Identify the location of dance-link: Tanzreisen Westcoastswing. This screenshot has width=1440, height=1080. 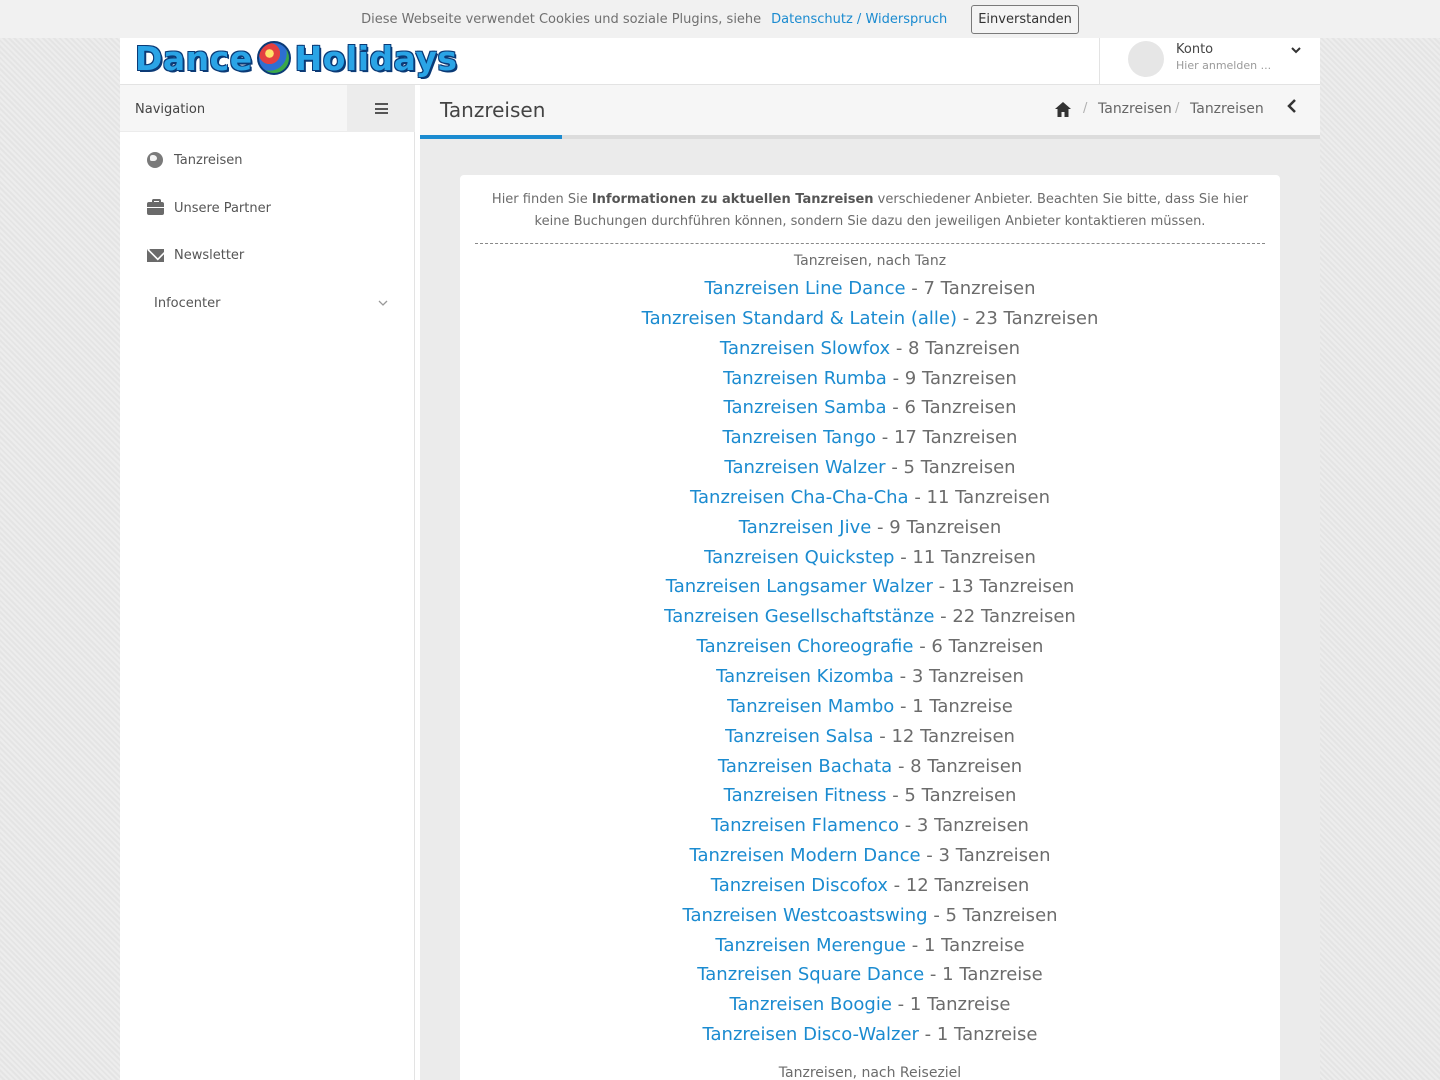
(804, 915).